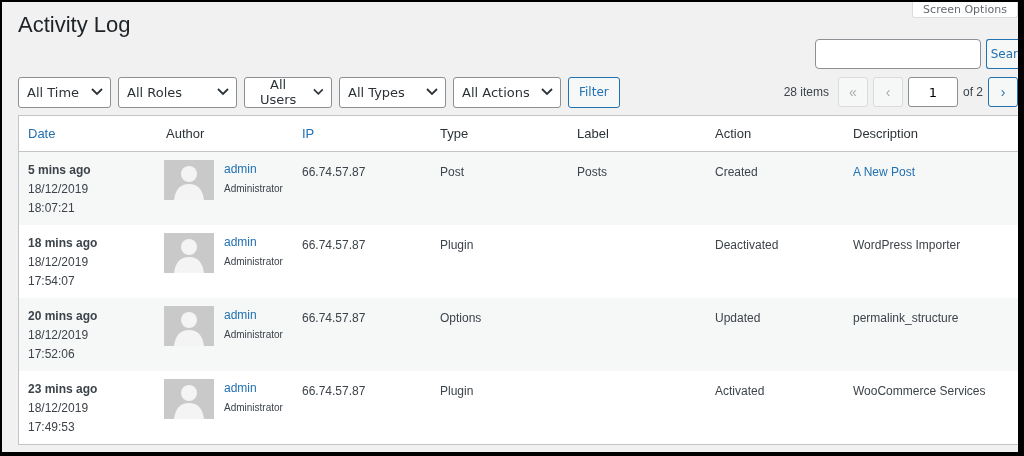 This screenshot has height=456, width=1024. What do you see at coordinates (897, 54) in the screenshot?
I see `search-field` at bounding box center [897, 54].